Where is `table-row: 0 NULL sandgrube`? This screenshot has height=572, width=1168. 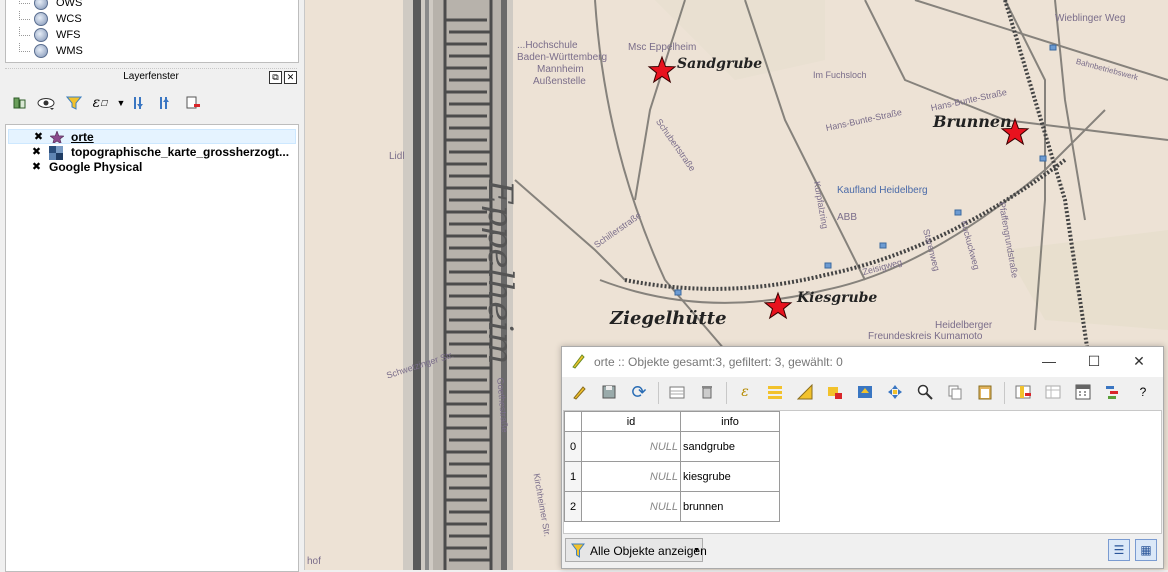 table-row: 0 NULL sandgrube is located at coordinates (672, 446).